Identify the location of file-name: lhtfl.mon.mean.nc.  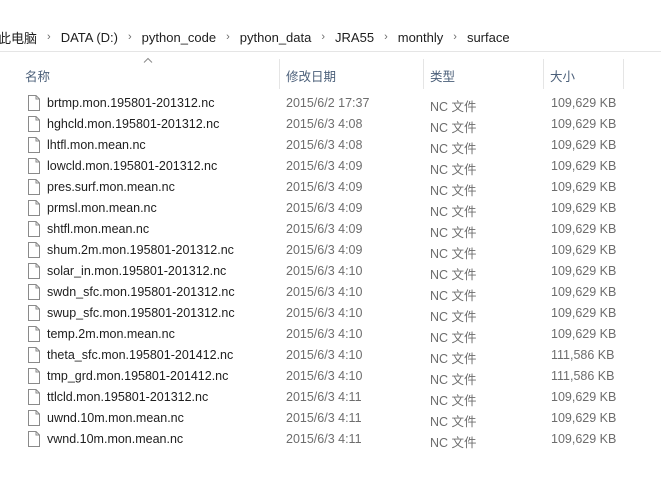
(96, 145).